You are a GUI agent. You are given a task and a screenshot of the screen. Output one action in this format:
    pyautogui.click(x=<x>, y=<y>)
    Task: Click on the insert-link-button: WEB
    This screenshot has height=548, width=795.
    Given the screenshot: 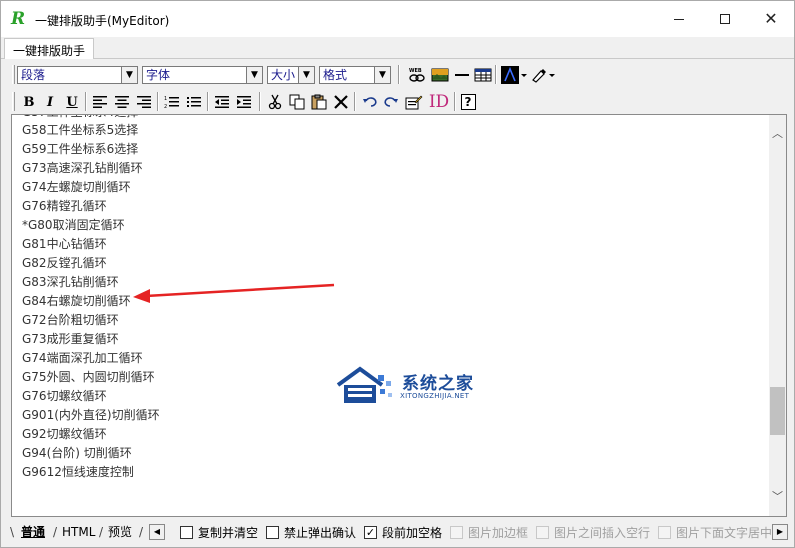 What is the action you would take?
    pyautogui.click(x=417, y=75)
    